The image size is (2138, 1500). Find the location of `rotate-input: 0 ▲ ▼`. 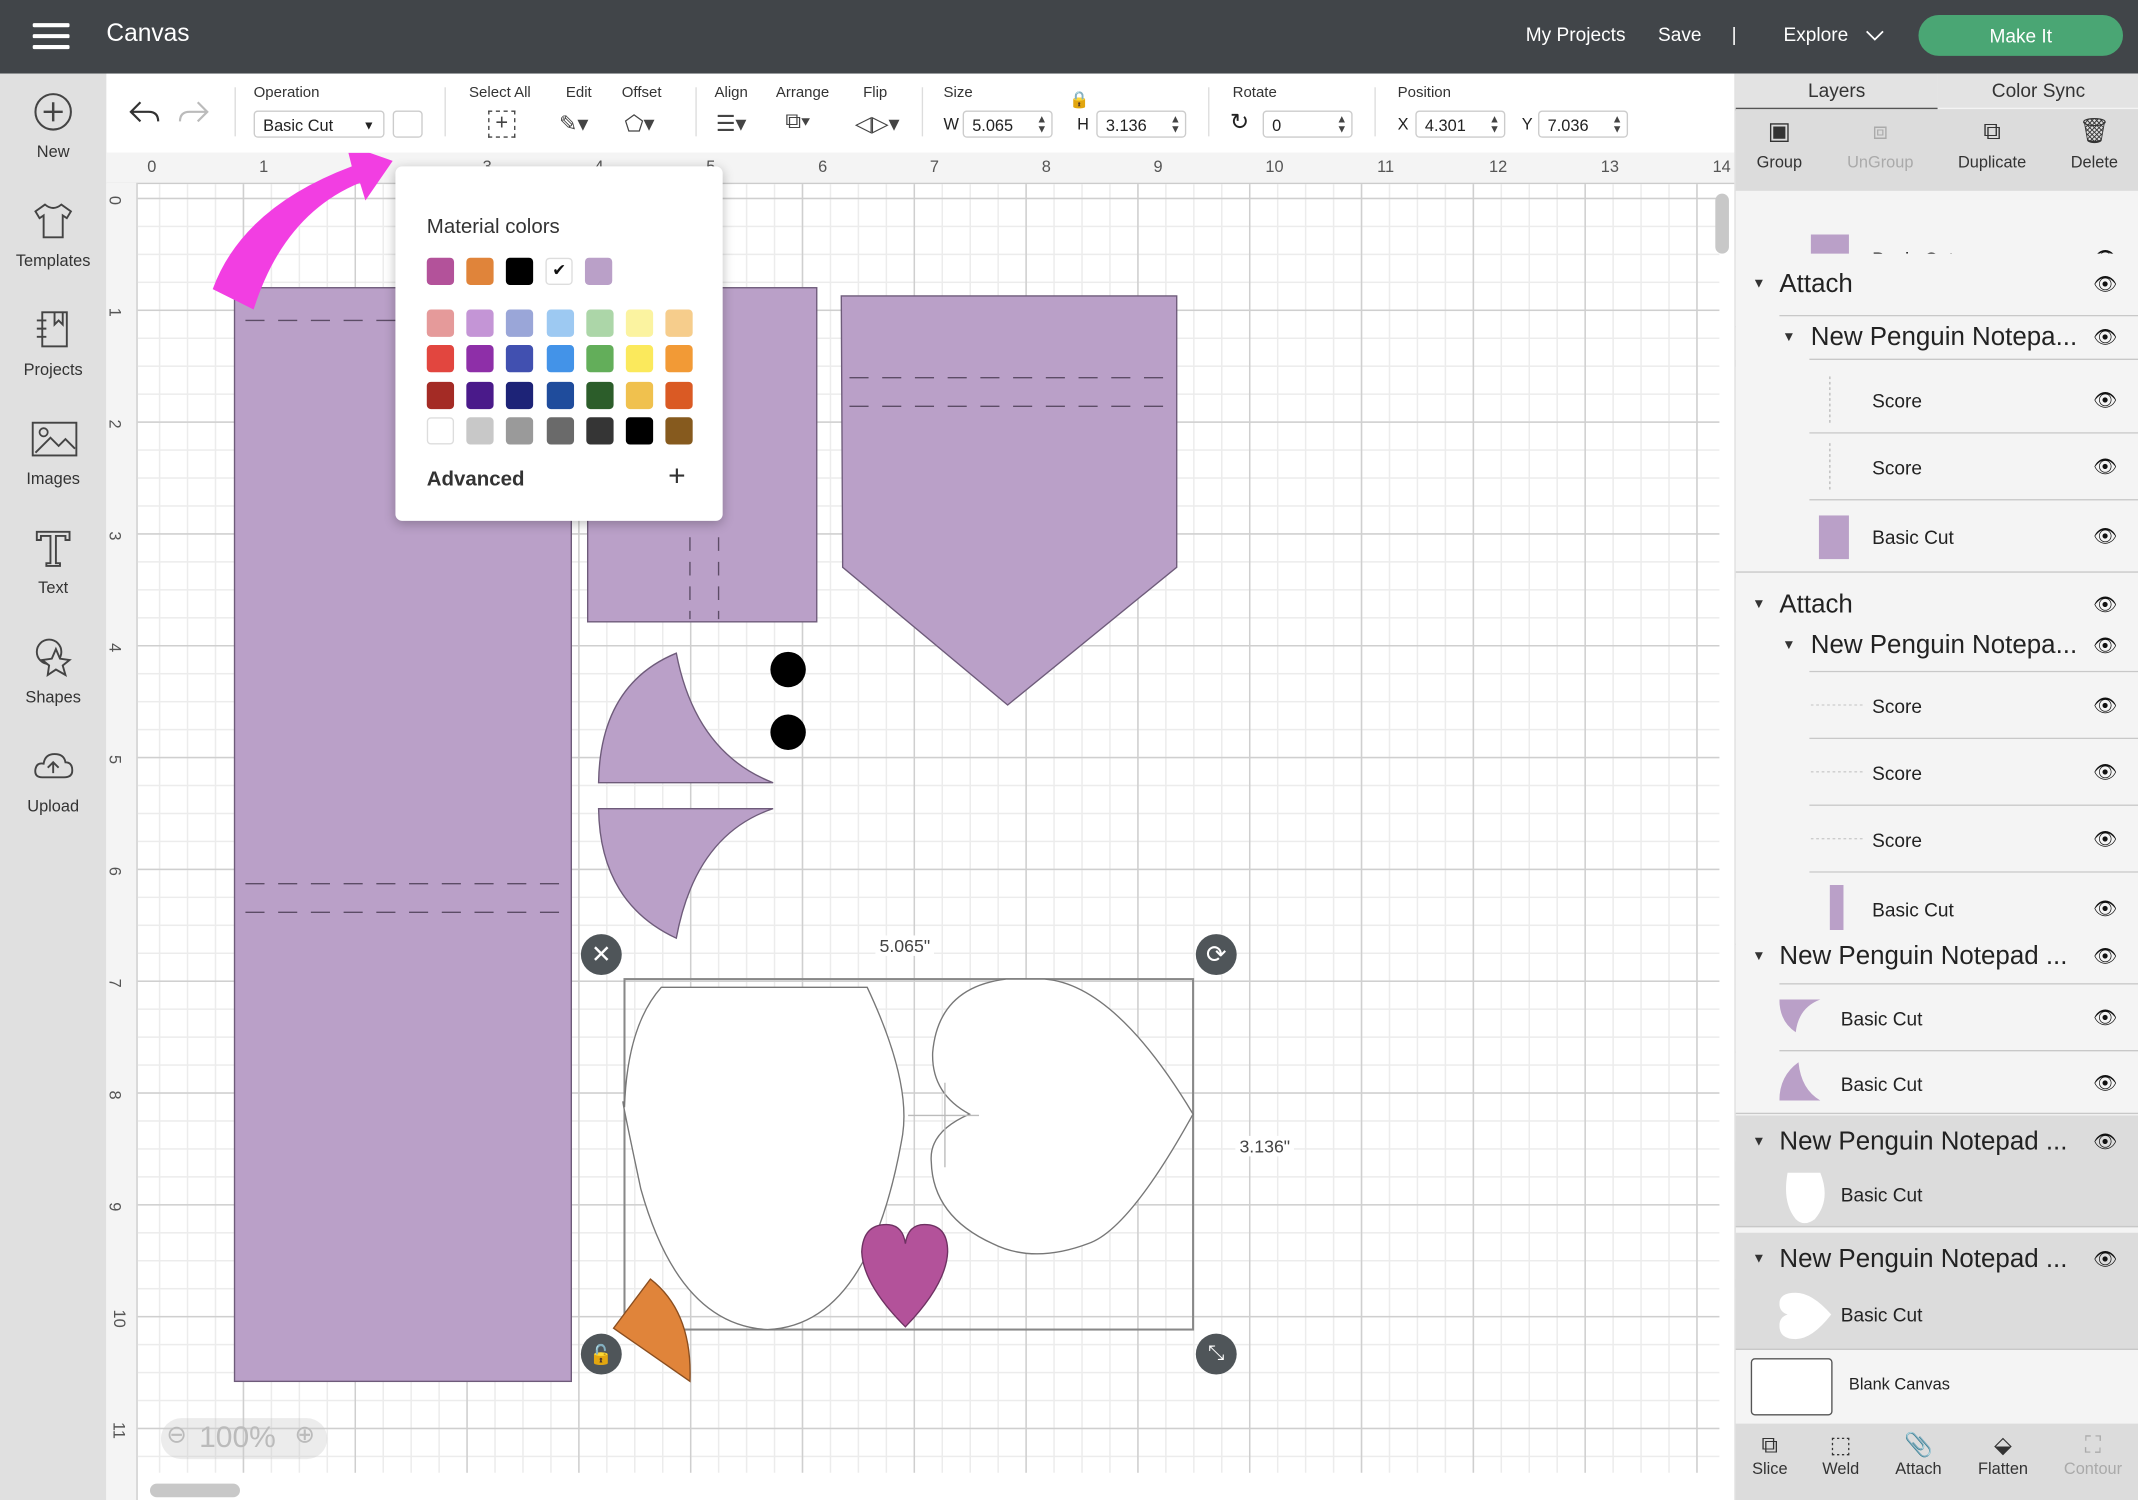

rotate-input: 0 ▲ ▼ is located at coordinates (1307, 124).